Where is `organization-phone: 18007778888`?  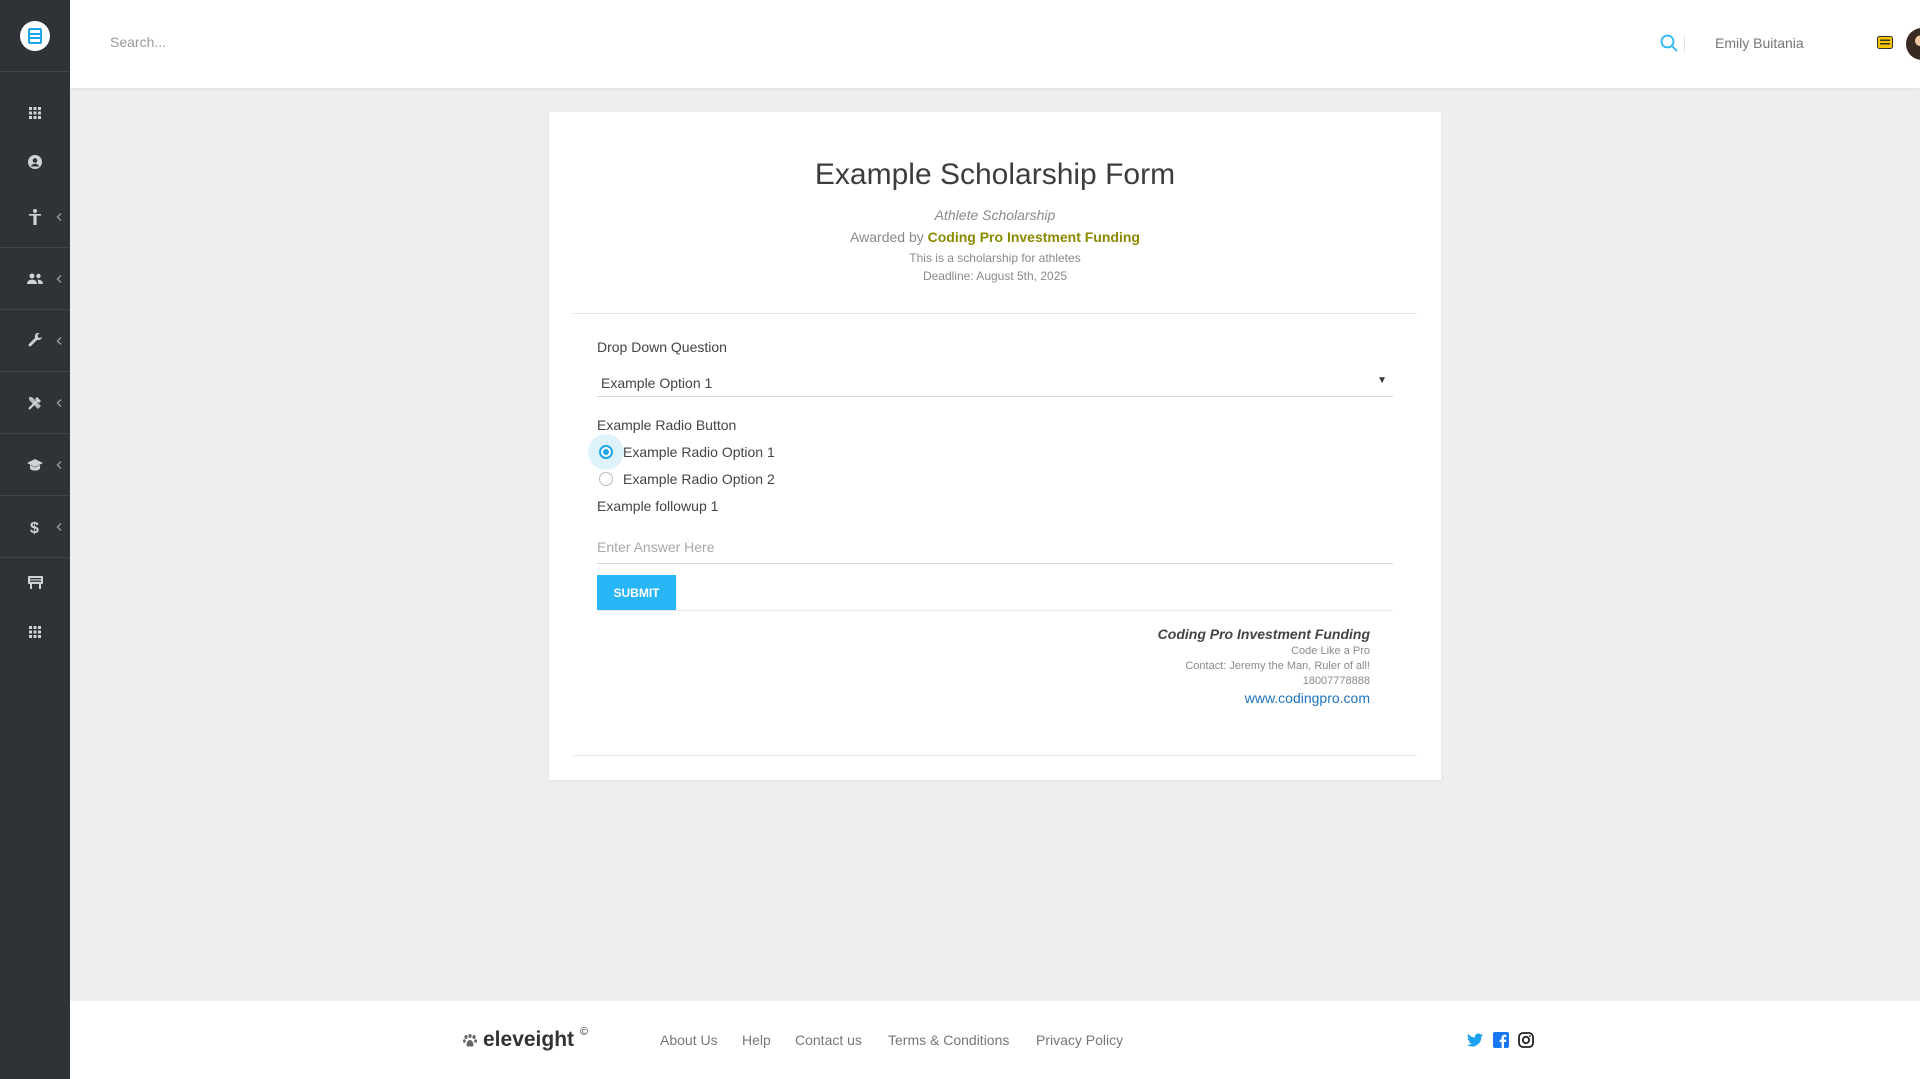
organization-phone: 18007778888 is located at coordinates (1336, 681).